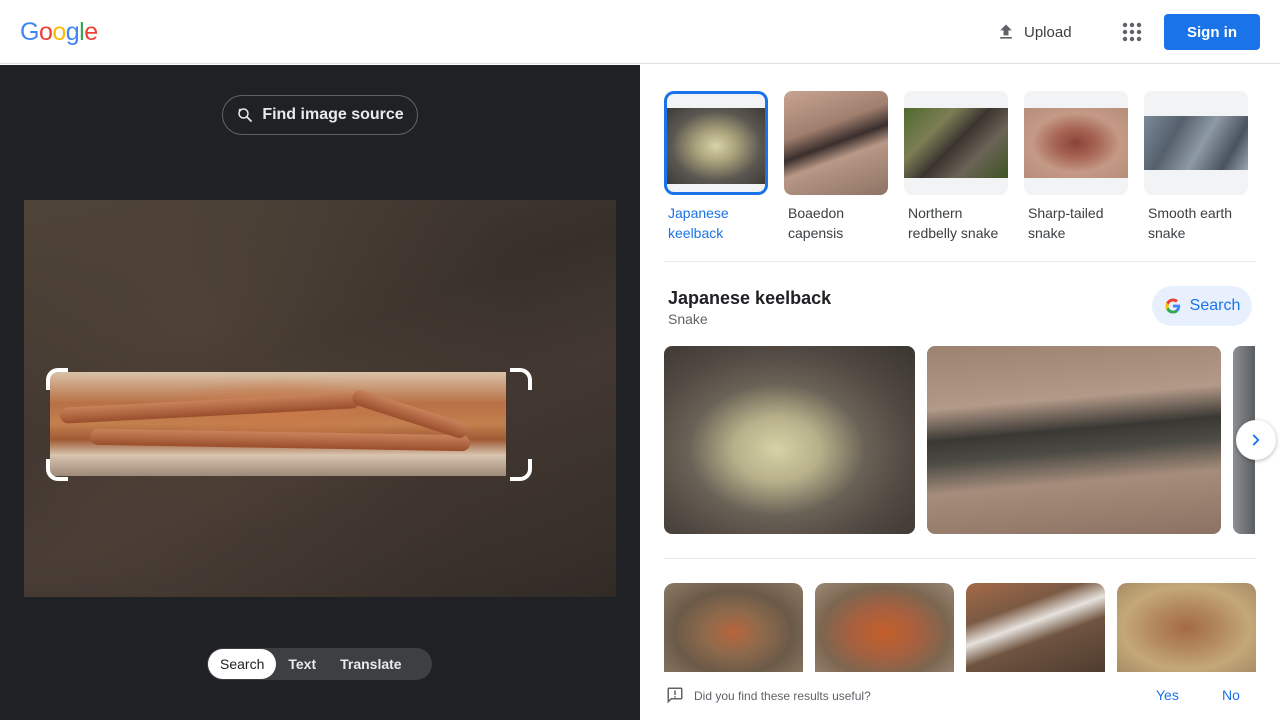 This screenshot has width=1280, height=720. What do you see at coordinates (1006, 31) in the screenshot?
I see `upload-icon` at bounding box center [1006, 31].